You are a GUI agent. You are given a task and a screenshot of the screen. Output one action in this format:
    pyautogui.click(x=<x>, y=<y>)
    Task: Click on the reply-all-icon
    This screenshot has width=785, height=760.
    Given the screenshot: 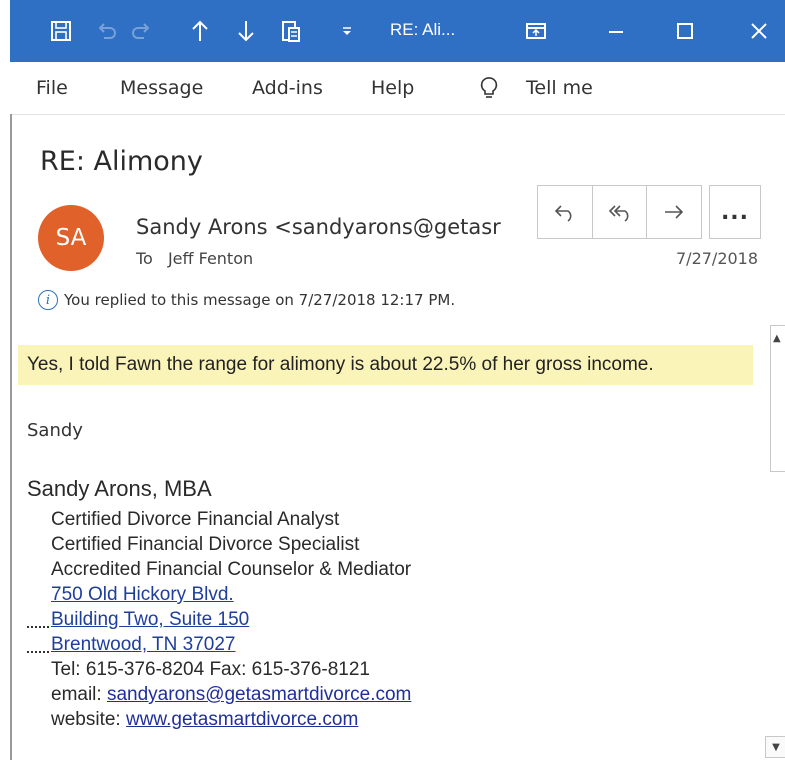 What is the action you would take?
    pyautogui.click(x=618, y=213)
    